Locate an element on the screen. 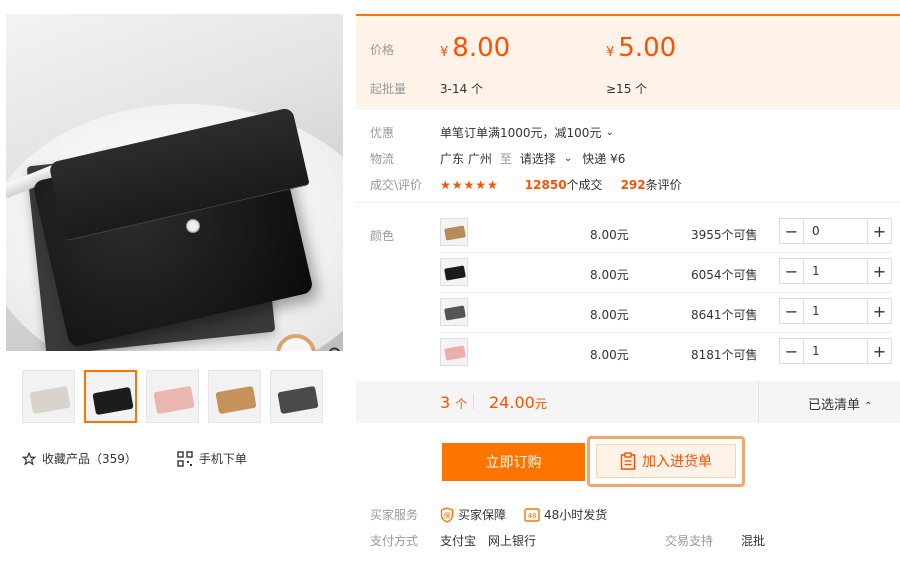 The image size is (900, 565). sku-stock: 8181个可售 is located at coordinates (724, 355).